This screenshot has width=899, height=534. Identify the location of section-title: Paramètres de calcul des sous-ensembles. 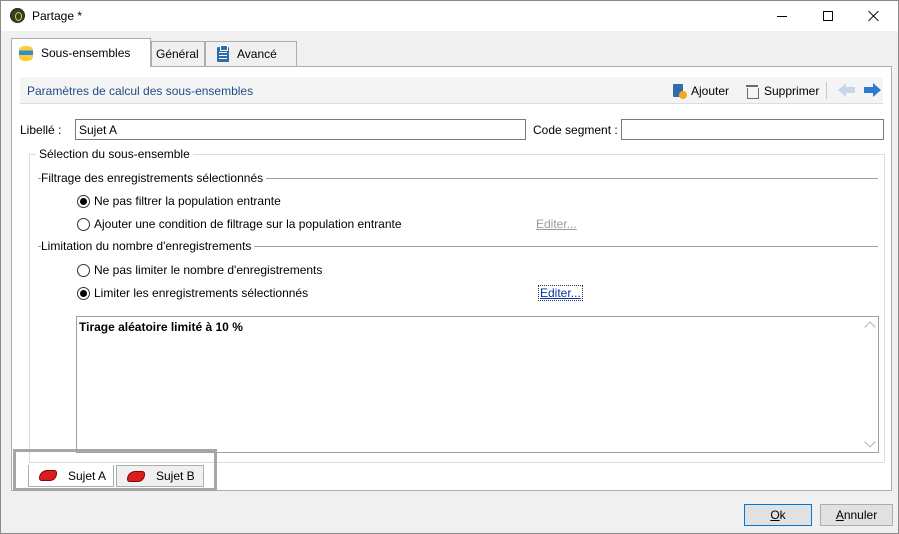
(140, 91).